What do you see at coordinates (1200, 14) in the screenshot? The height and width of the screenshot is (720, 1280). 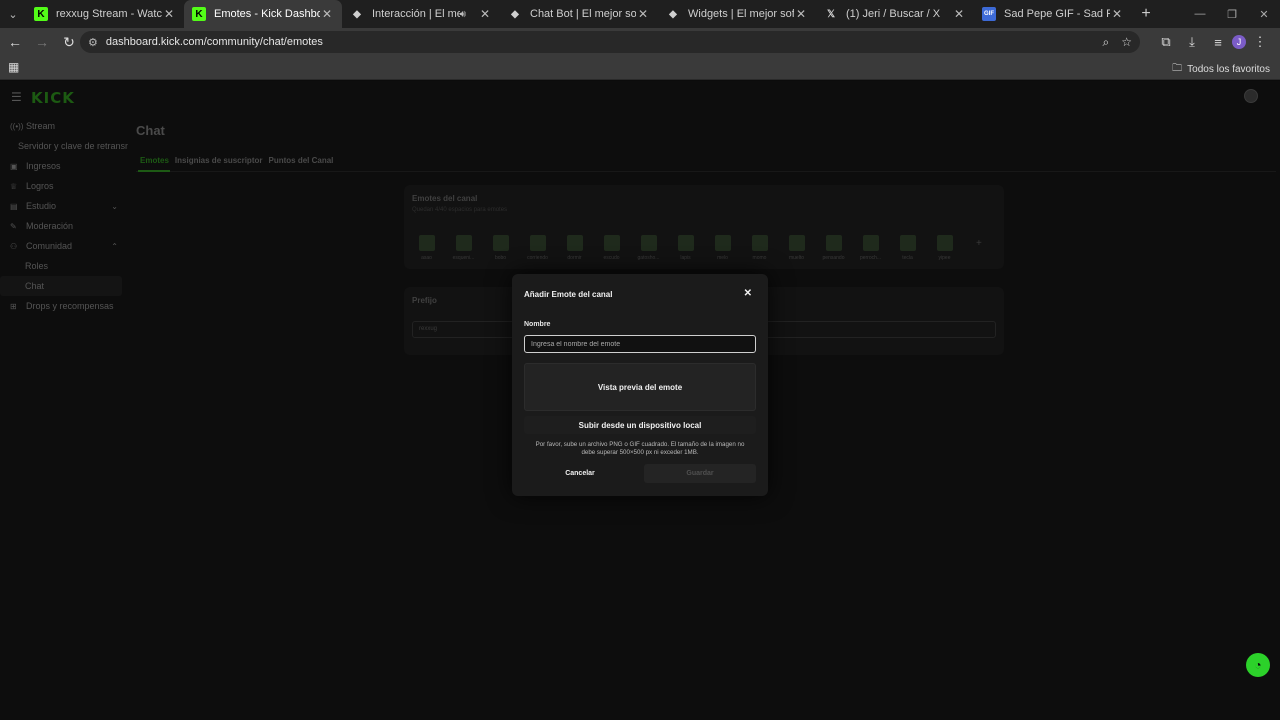 I see `minimize-icon: —` at bounding box center [1200, 14].